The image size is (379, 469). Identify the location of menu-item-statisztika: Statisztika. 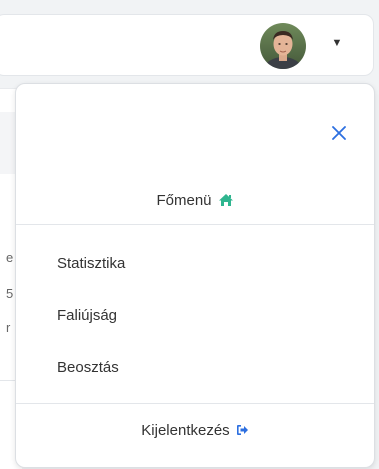
(91, 264).